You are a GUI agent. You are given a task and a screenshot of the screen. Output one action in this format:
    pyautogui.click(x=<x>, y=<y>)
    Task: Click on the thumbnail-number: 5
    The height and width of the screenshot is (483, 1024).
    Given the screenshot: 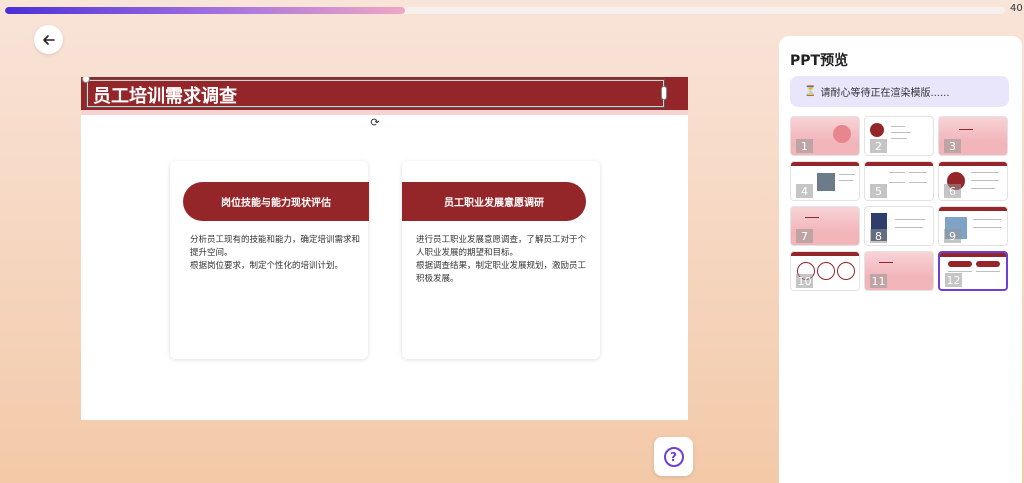 What is the action you would take?
    pyautogui.click(x=878, y=191)
    